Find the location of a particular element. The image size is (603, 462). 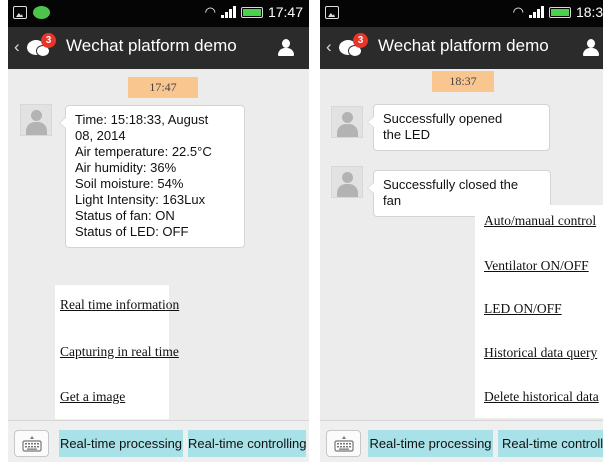

message-bubble: Successfully opened the LED is located at coordinates (458, 127).